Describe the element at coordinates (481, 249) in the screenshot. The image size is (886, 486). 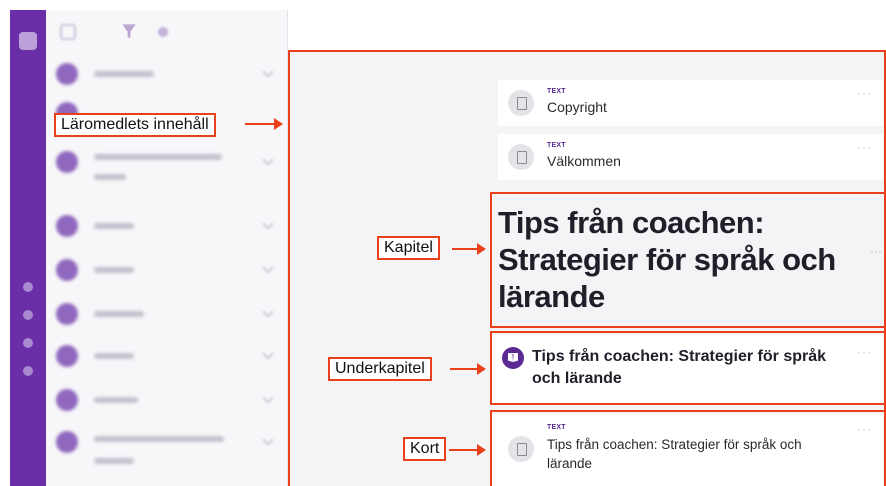
I see `chapter-arrowhead-icon` at that location.